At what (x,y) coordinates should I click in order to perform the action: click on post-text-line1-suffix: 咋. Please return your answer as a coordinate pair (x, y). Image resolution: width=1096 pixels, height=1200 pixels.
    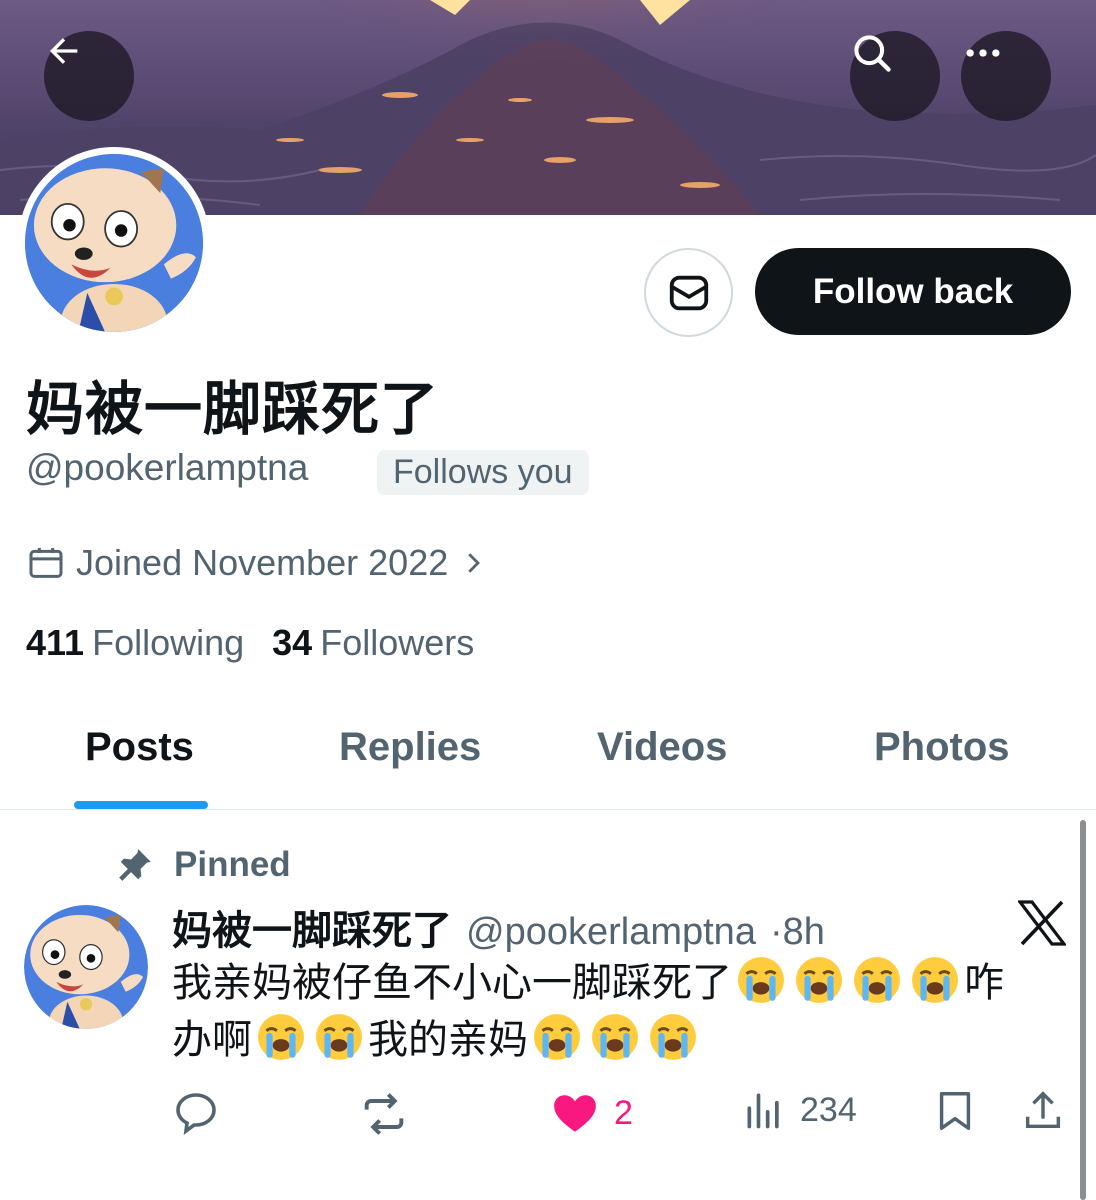
    Looking at the image, I should click on (984, 983).